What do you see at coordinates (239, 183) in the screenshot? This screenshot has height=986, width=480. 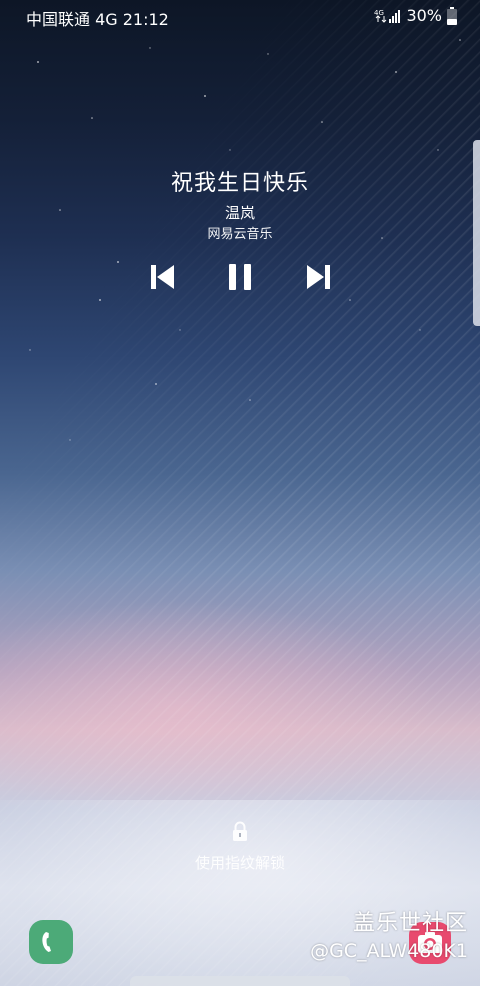 I see `song-title: 祝我生日快乐` at bounding box center [239, 183].